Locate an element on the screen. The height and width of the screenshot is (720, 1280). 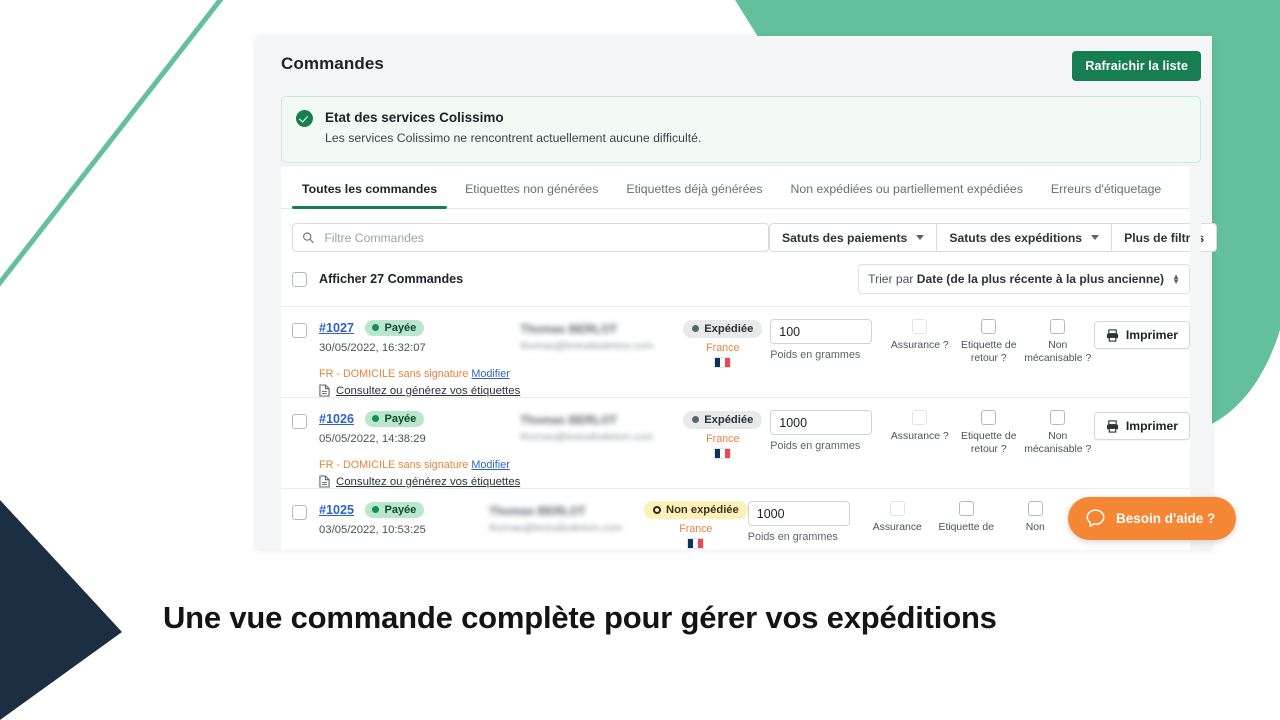
help-button: Besoin d'aide ? is located at coordinates (1152, 518).